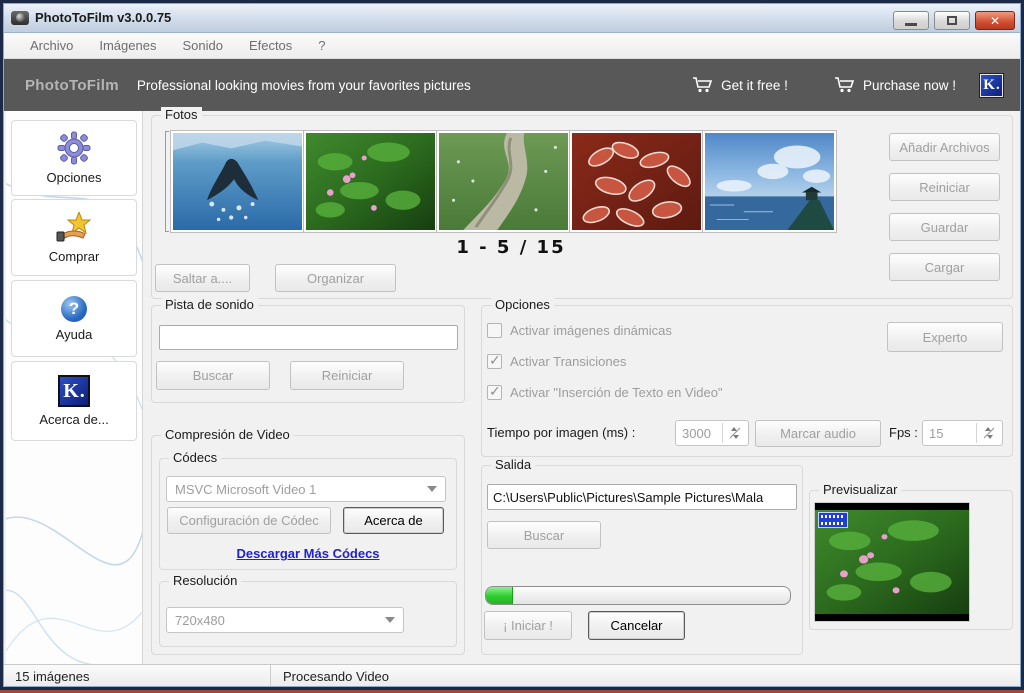 The height and width of the screenshot is (693, 1024). What do you see at coordinates (591, 330) in the screenshot?
I see `checkbox-label: Activar imágenes dinámicas` at bounding box center [591, 330].